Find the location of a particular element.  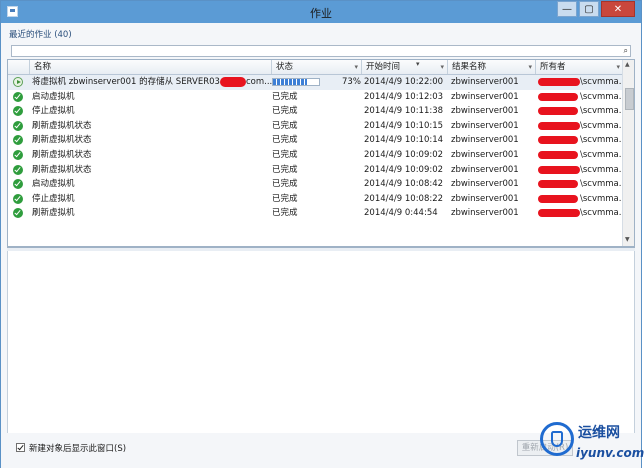

watermark: 运维网 iyunv.com is located at coordinates (592, 442).